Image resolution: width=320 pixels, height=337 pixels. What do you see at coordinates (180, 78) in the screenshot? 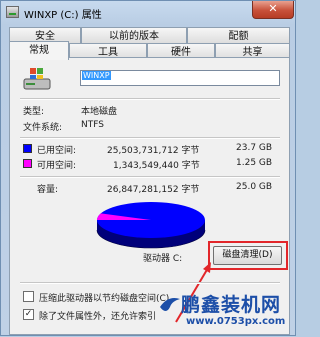
I see `volume-name-input: WINXP` at bounding box center [180, 78].